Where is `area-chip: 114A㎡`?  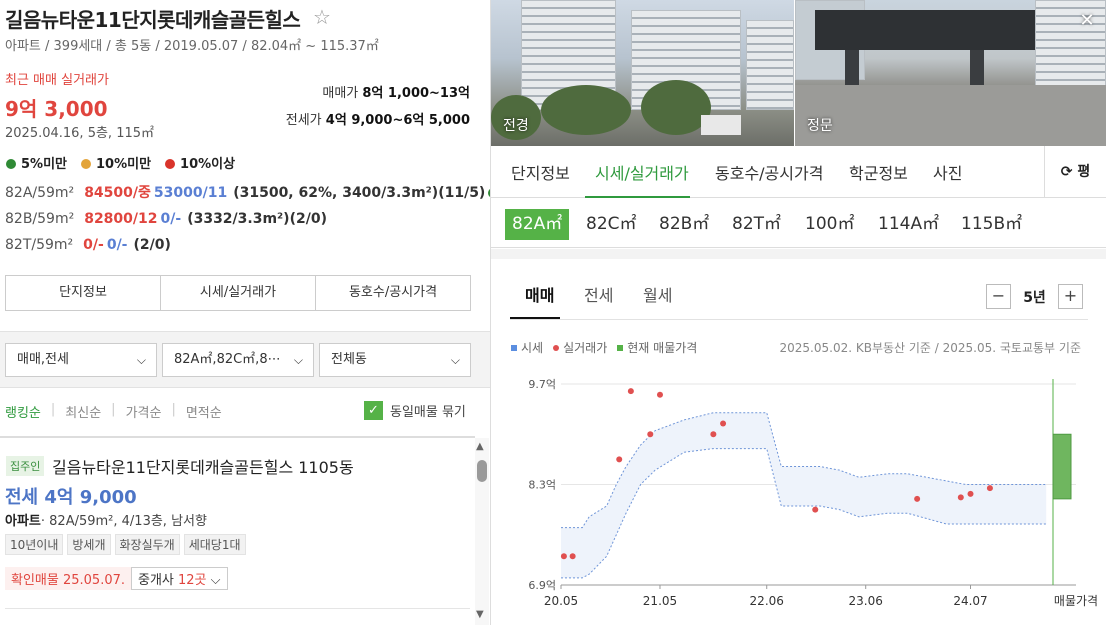 area-chip: 114A㎡ is located at coordinates (908, 224).